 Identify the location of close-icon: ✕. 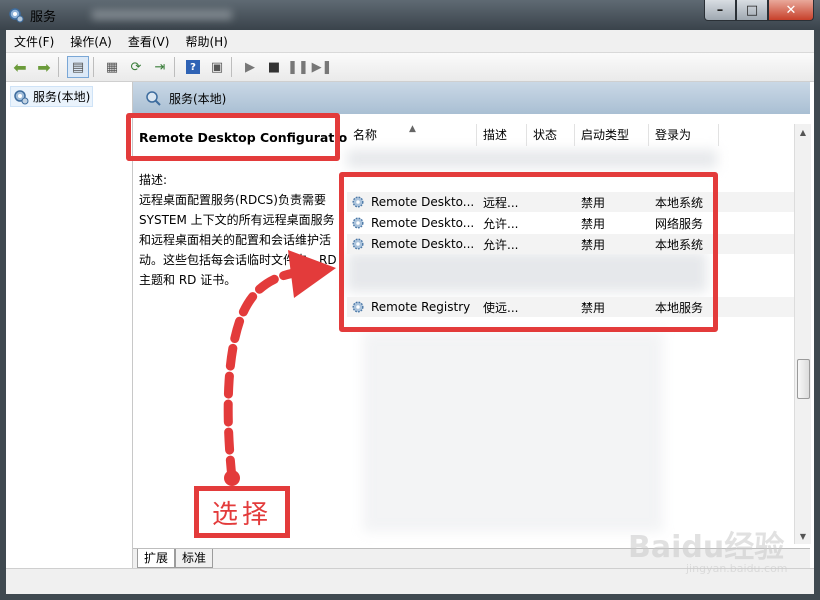
(791, 10).